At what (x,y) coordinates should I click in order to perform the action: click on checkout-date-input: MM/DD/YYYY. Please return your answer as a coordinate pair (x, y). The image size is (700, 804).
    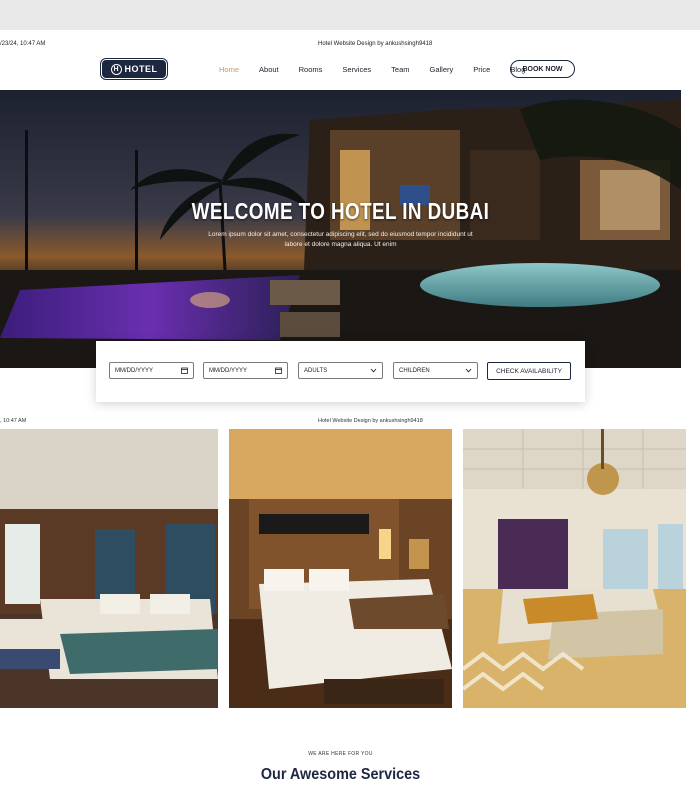
    Looking at the image, I should click on (245, 370).